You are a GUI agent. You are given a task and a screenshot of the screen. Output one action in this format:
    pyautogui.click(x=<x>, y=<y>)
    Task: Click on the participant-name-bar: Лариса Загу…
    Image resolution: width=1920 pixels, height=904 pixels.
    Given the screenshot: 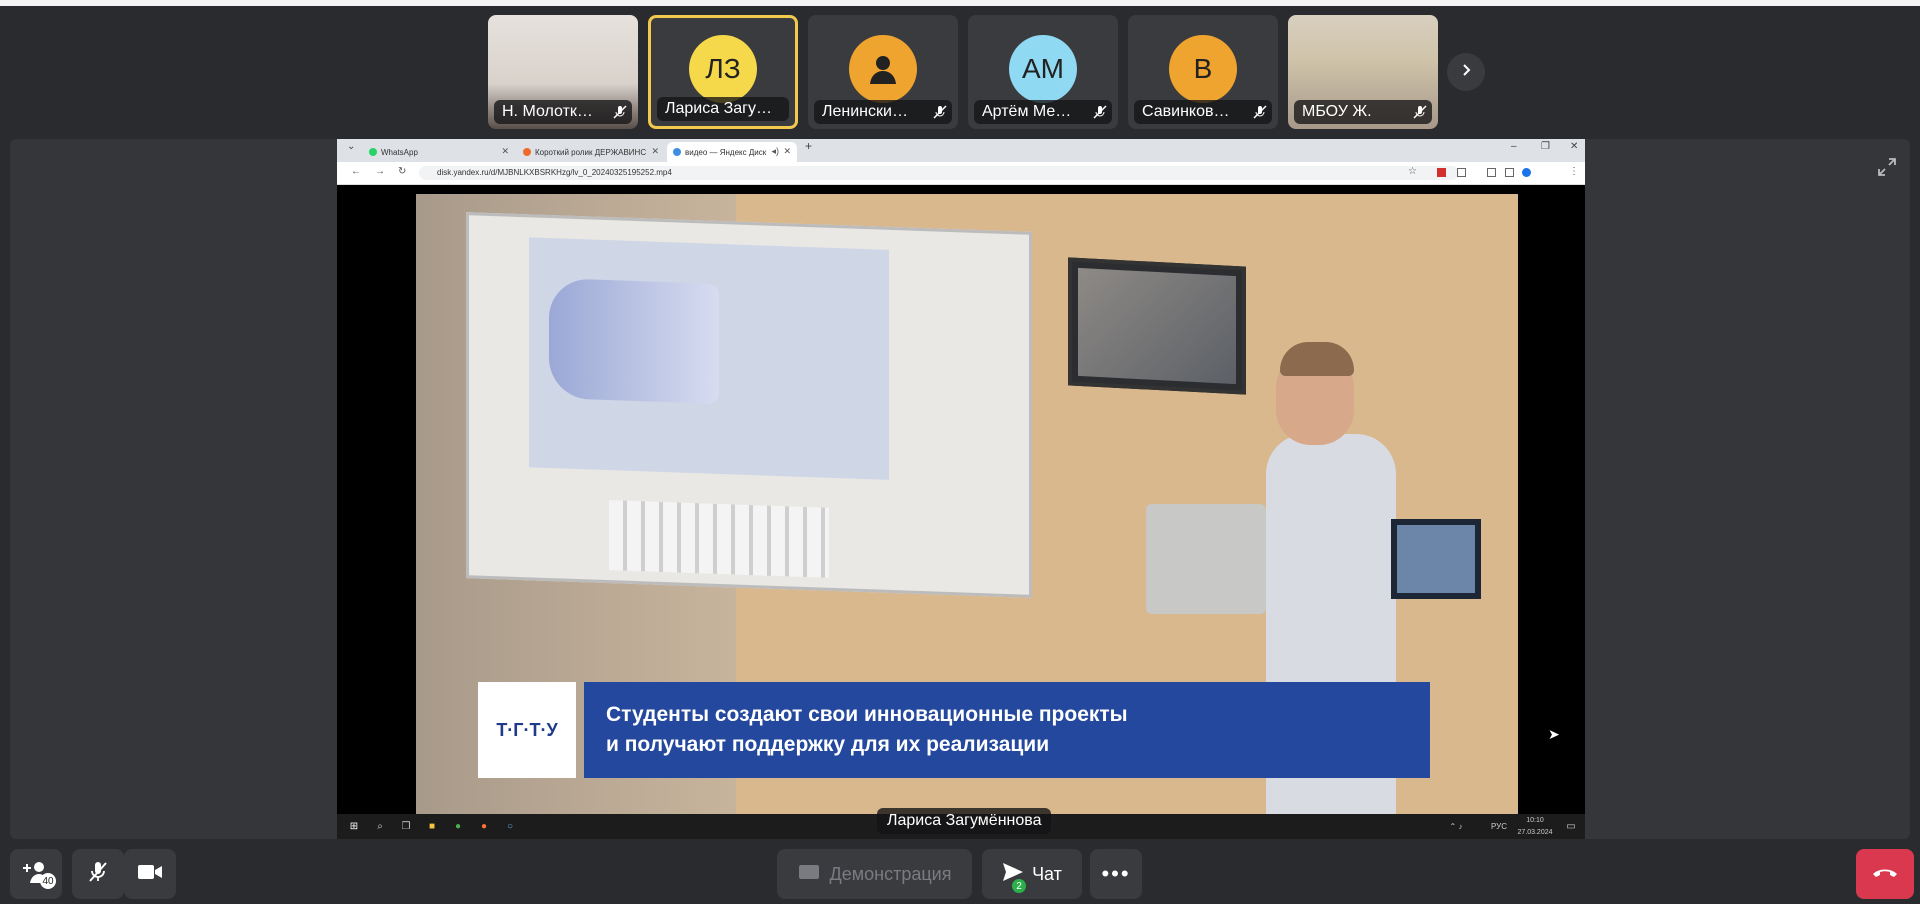 What is the action you would take?
    pyautogui.click(x=723, y=109)
    